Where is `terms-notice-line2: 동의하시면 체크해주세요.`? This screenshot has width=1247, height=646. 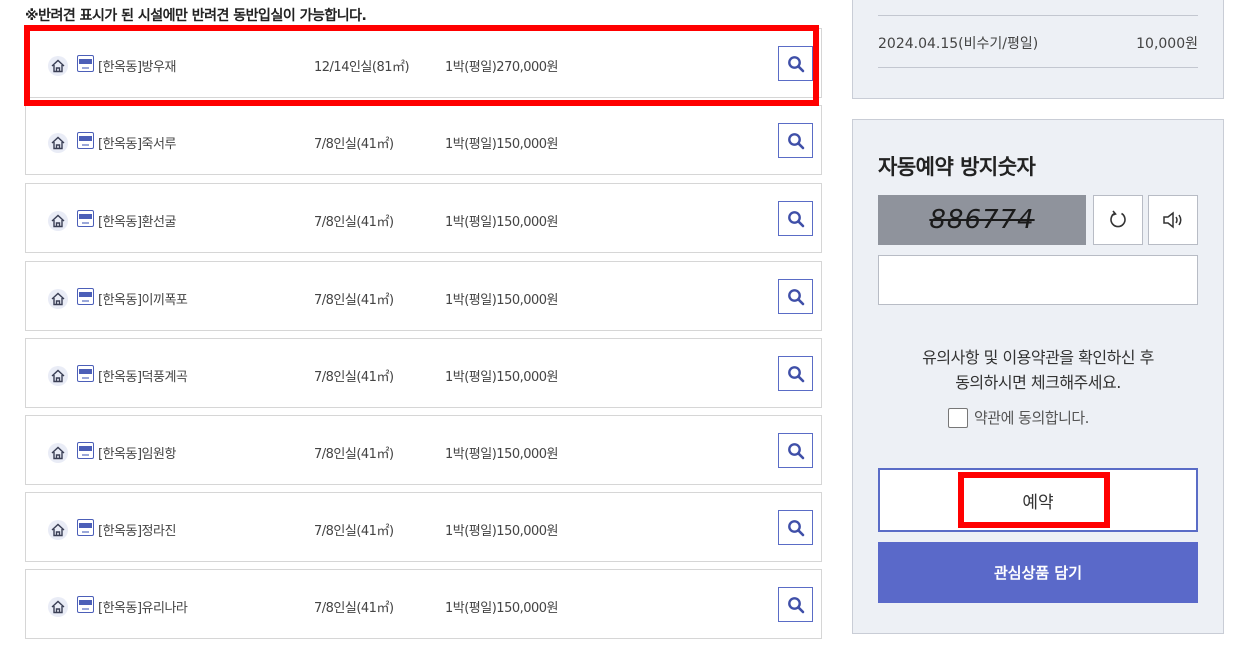
terms-notice-line2: 동의하시면 체크해주세요. is located at coordinates (1038, 382).